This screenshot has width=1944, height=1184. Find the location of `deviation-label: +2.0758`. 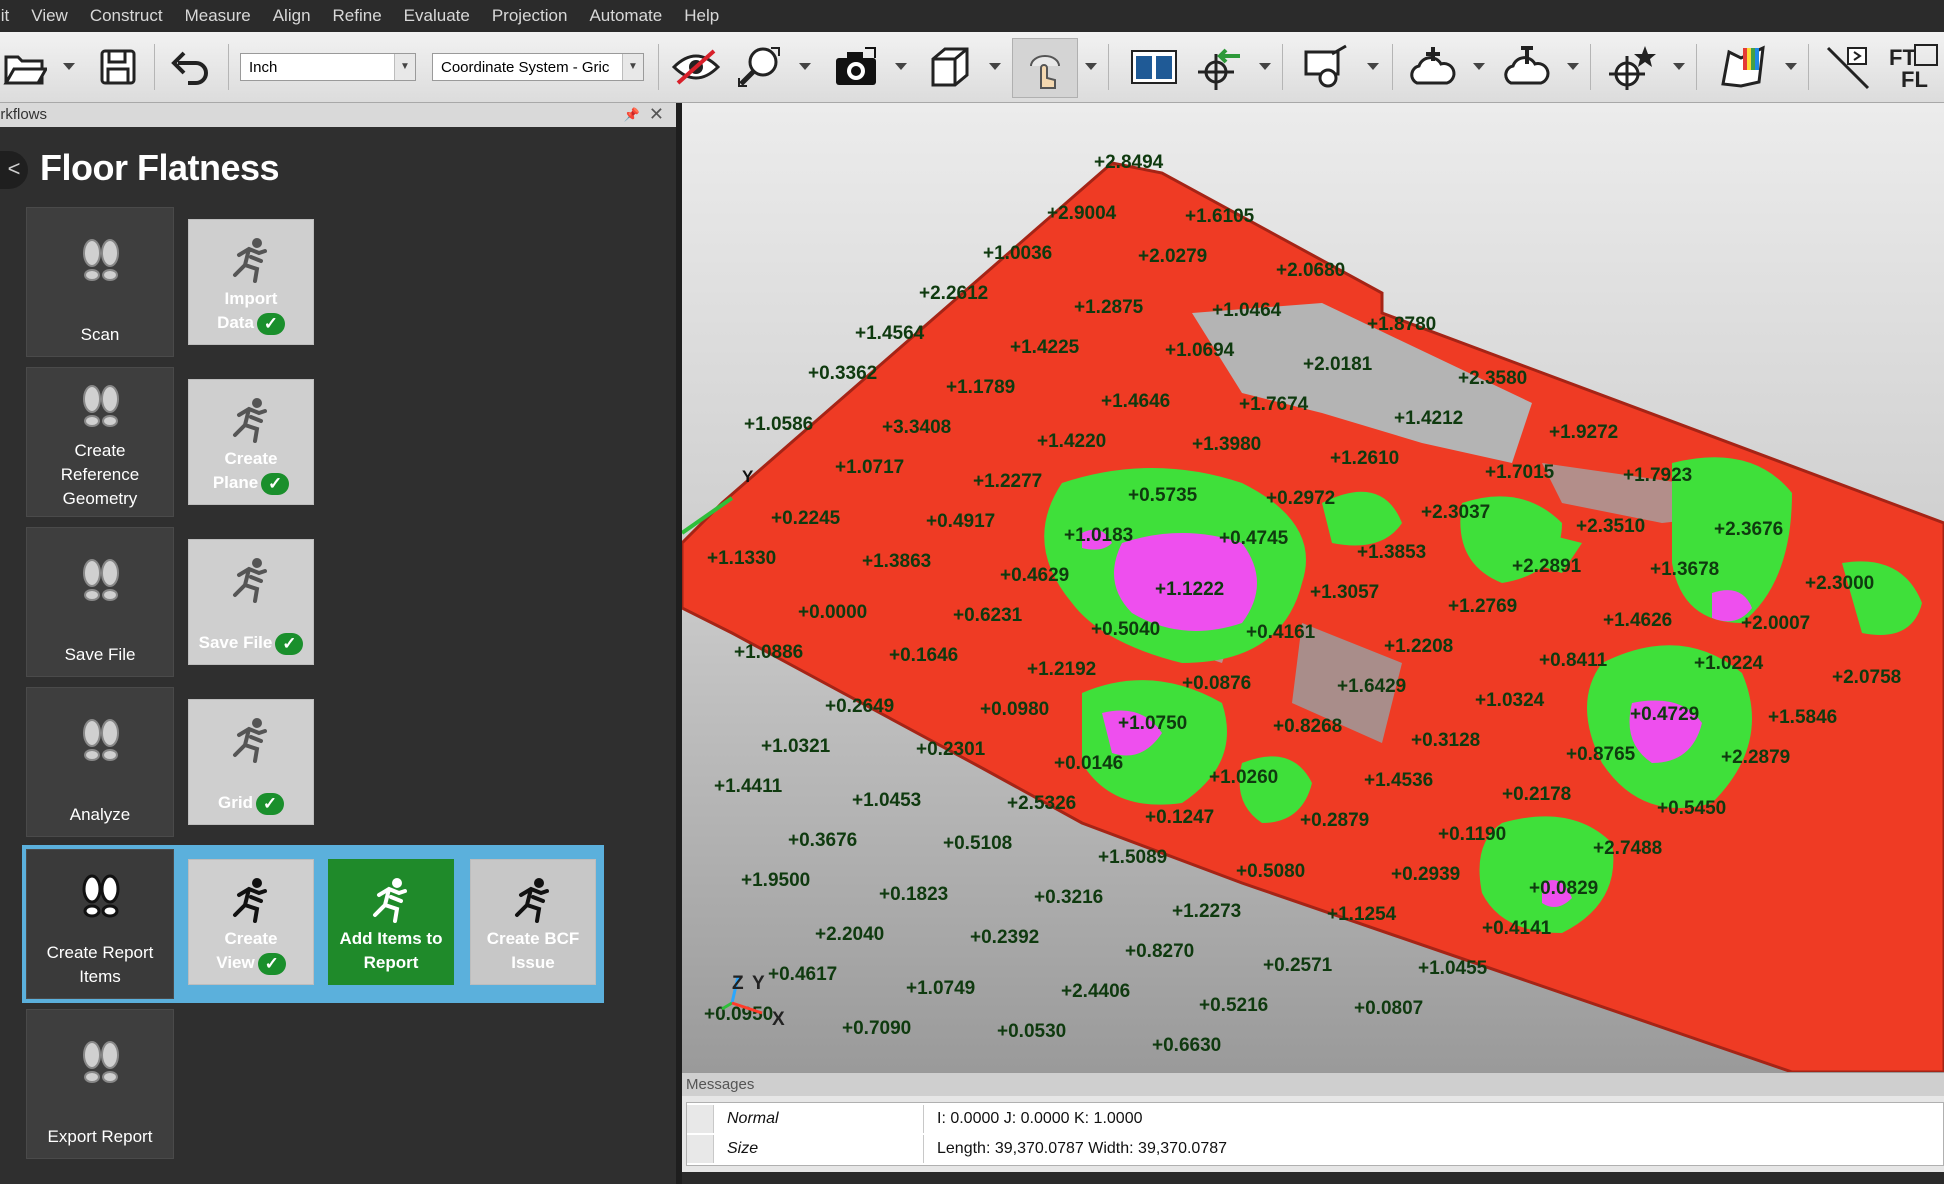

deviation-label: +2.0758 is located at coordinates (1866, 677).